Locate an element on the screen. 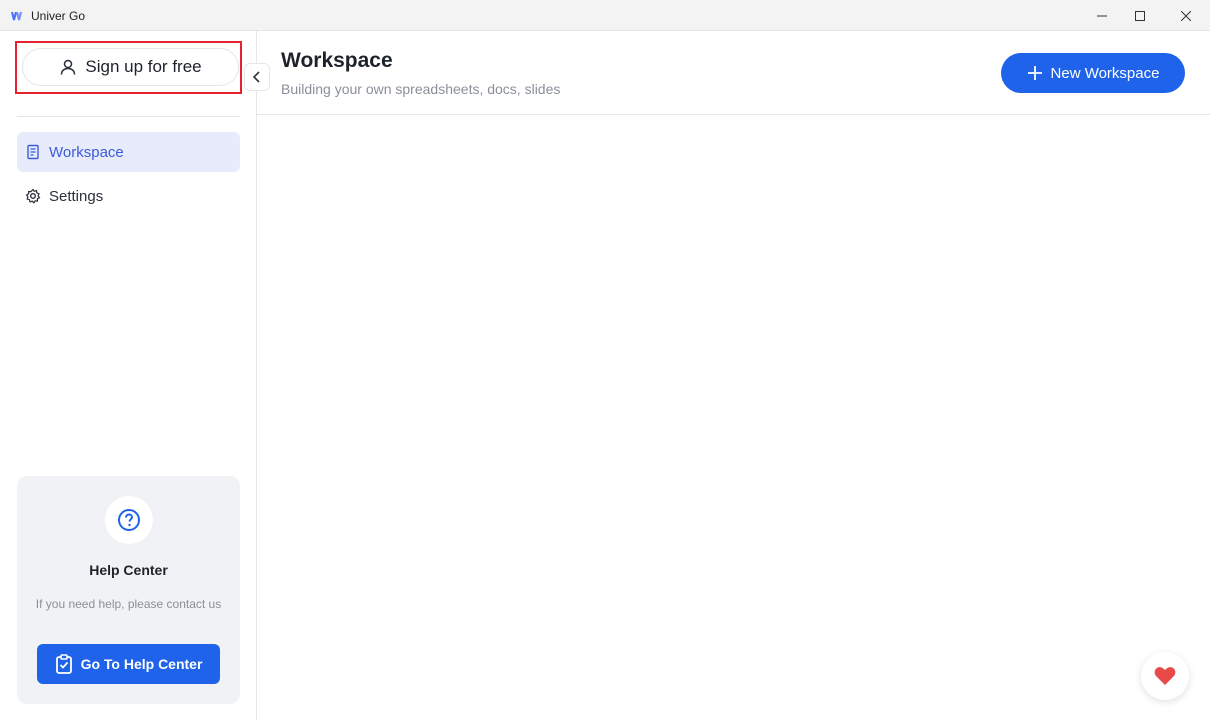  minimize-icon is located at coordinates (1102, 15).